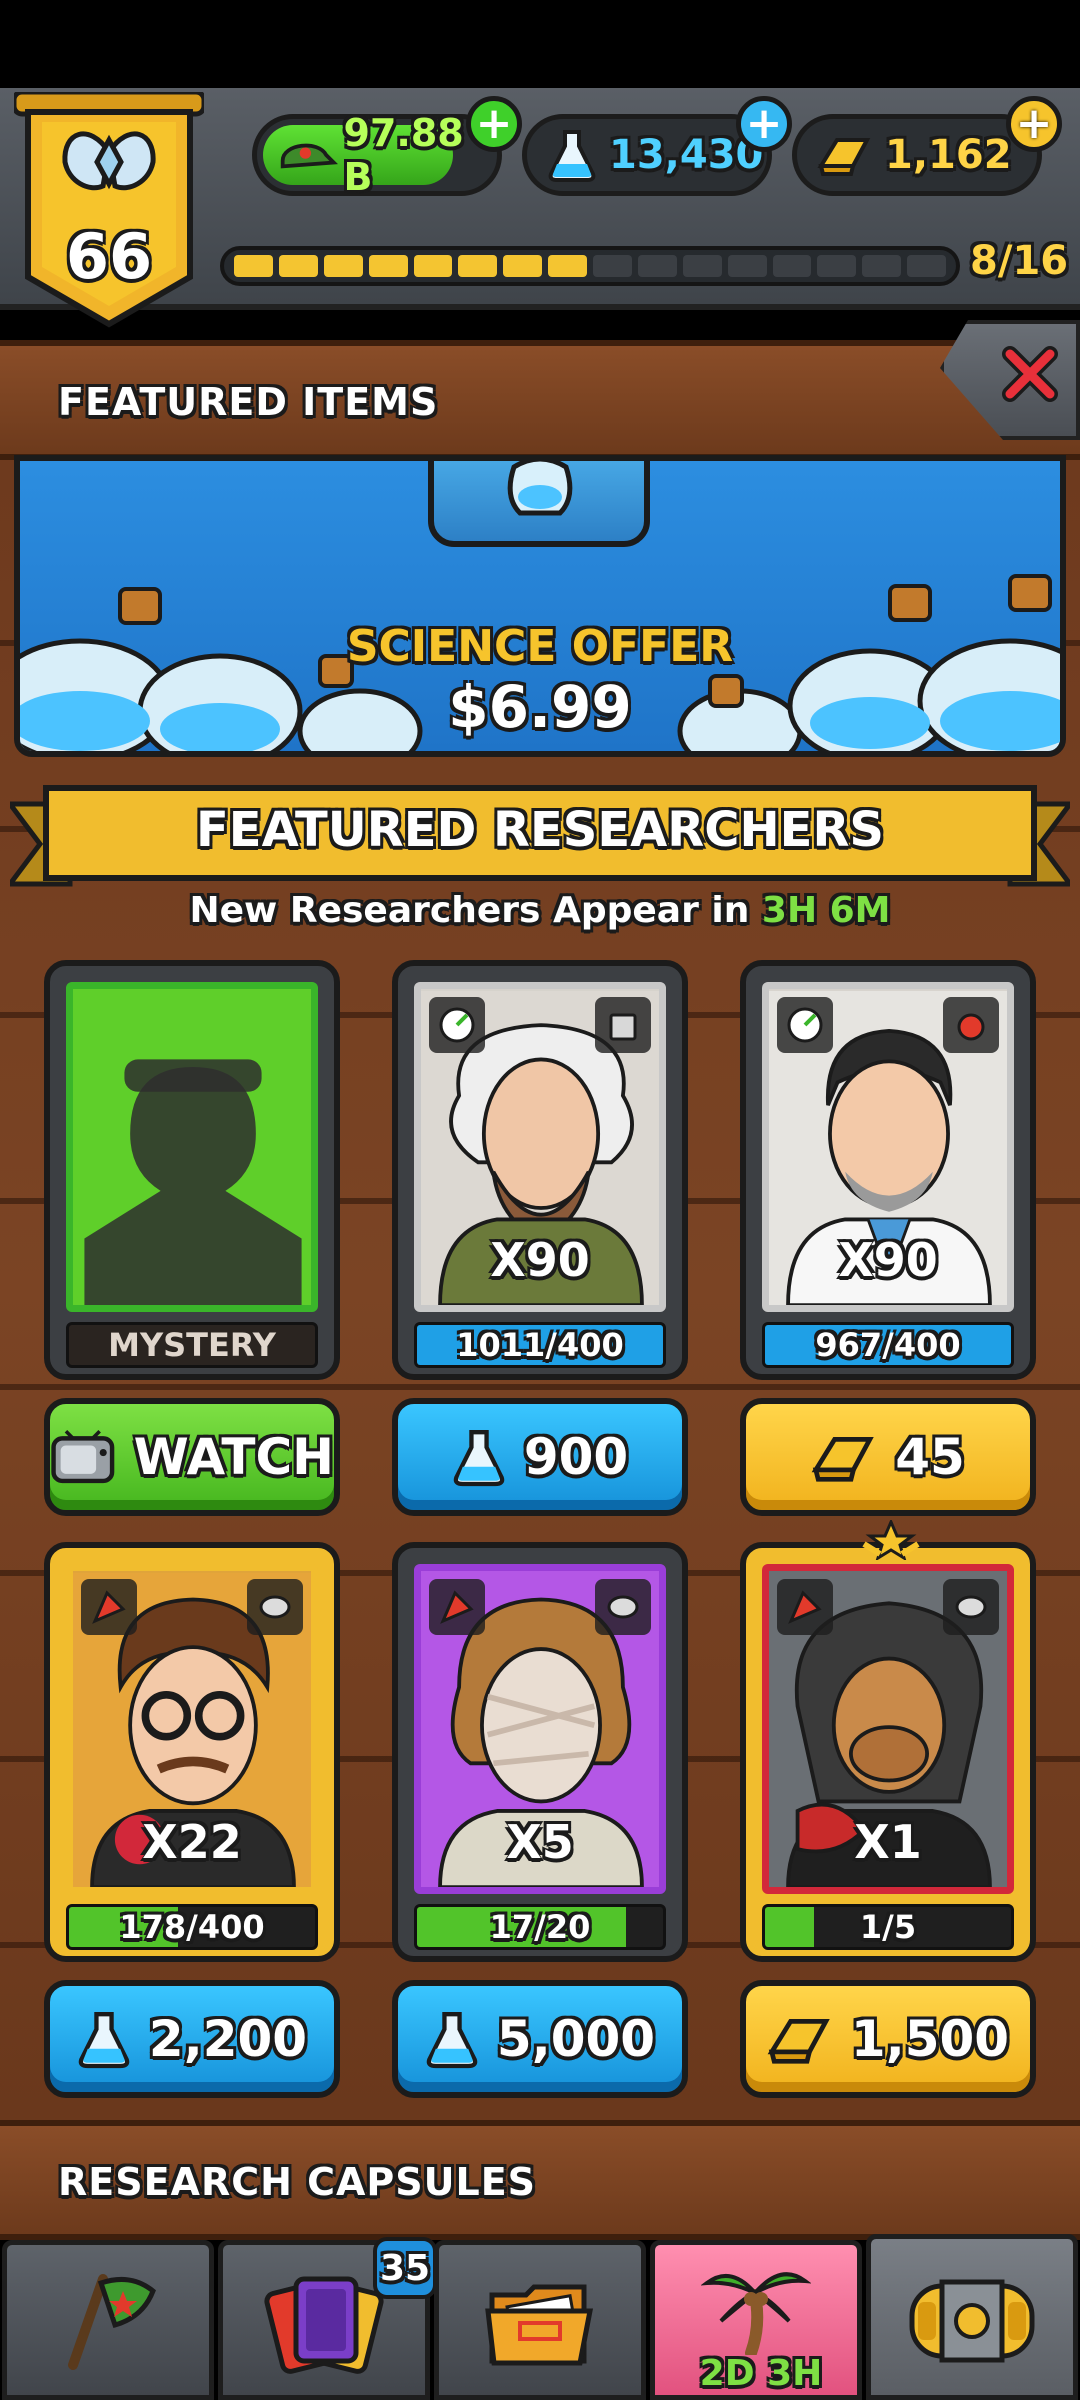  I want to click on nav-tab-files, so click(540, 2320).